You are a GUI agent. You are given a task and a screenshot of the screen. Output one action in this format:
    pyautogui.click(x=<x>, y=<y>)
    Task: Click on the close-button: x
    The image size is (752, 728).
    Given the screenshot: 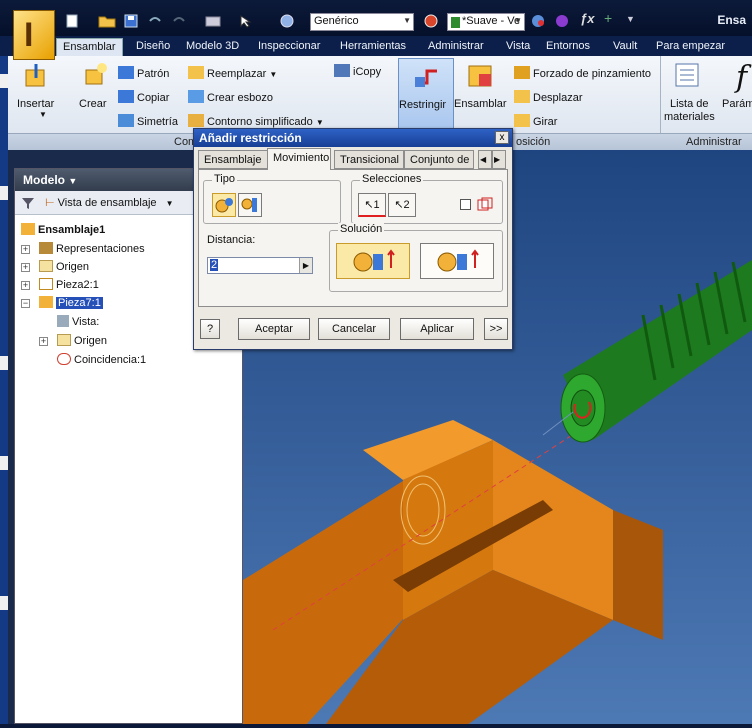 What is the action you would take?
    pyautogui.click(x=502, y=137)
    